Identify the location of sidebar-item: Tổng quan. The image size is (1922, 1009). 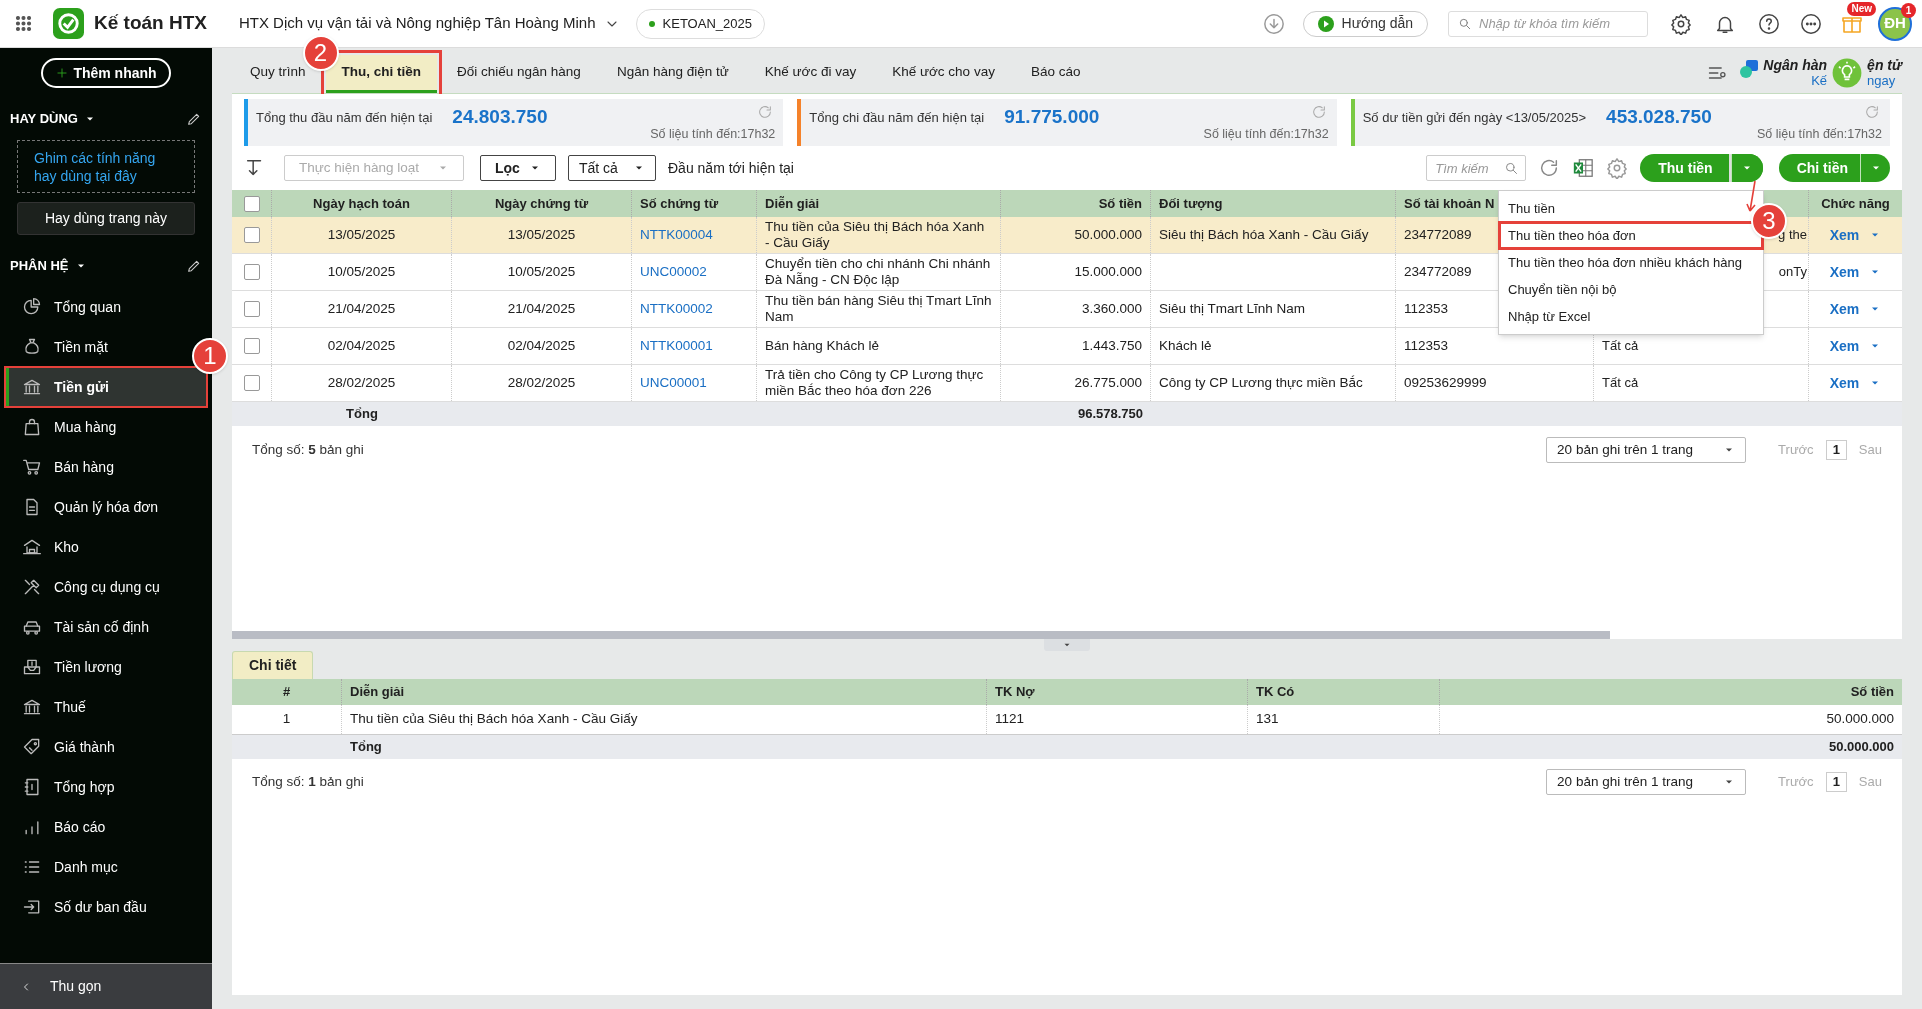
(65, 307).